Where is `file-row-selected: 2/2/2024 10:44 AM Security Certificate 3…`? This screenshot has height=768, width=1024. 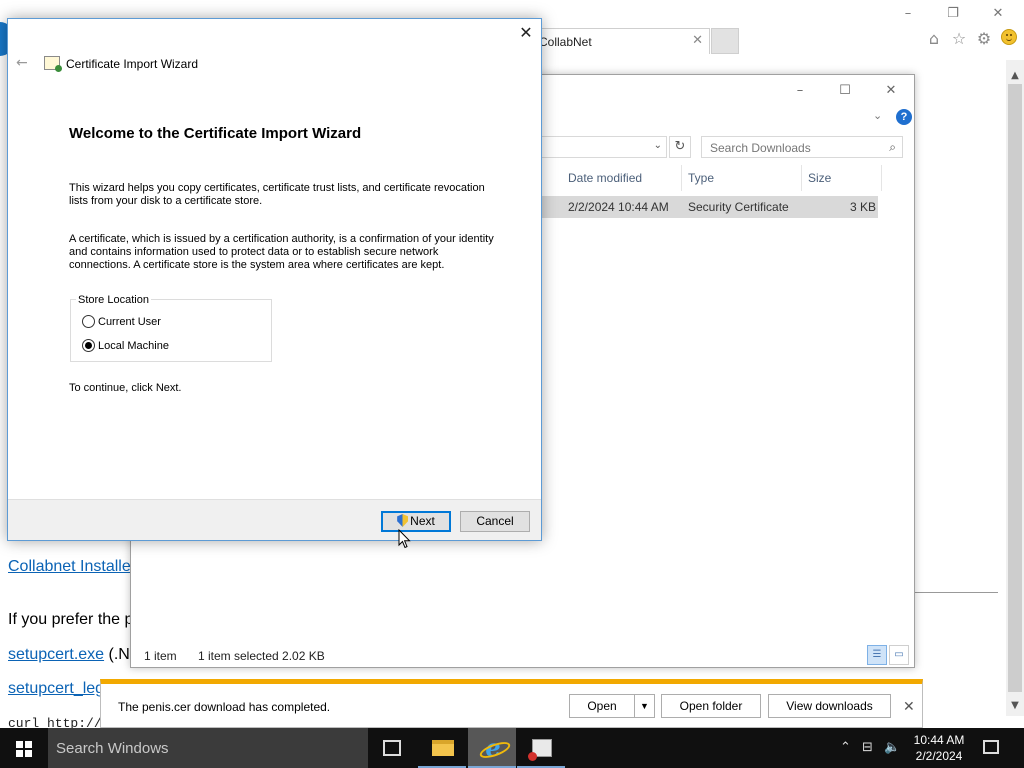
file-row-selected: 2/2/2024 10:44 AM Security Certificate 3… is located at coordinates (709, 207).